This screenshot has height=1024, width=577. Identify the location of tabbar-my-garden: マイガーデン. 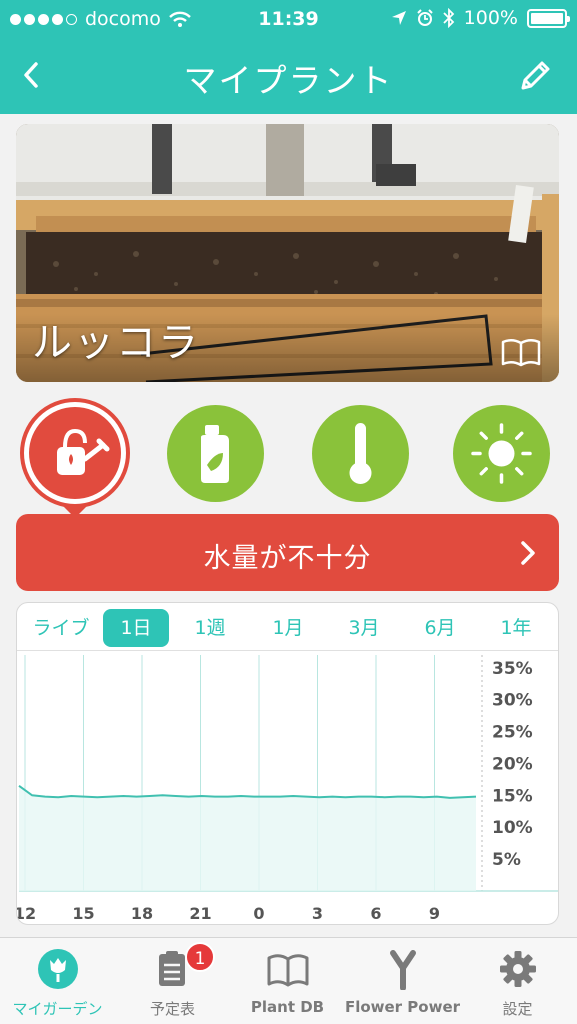
(57, 981).